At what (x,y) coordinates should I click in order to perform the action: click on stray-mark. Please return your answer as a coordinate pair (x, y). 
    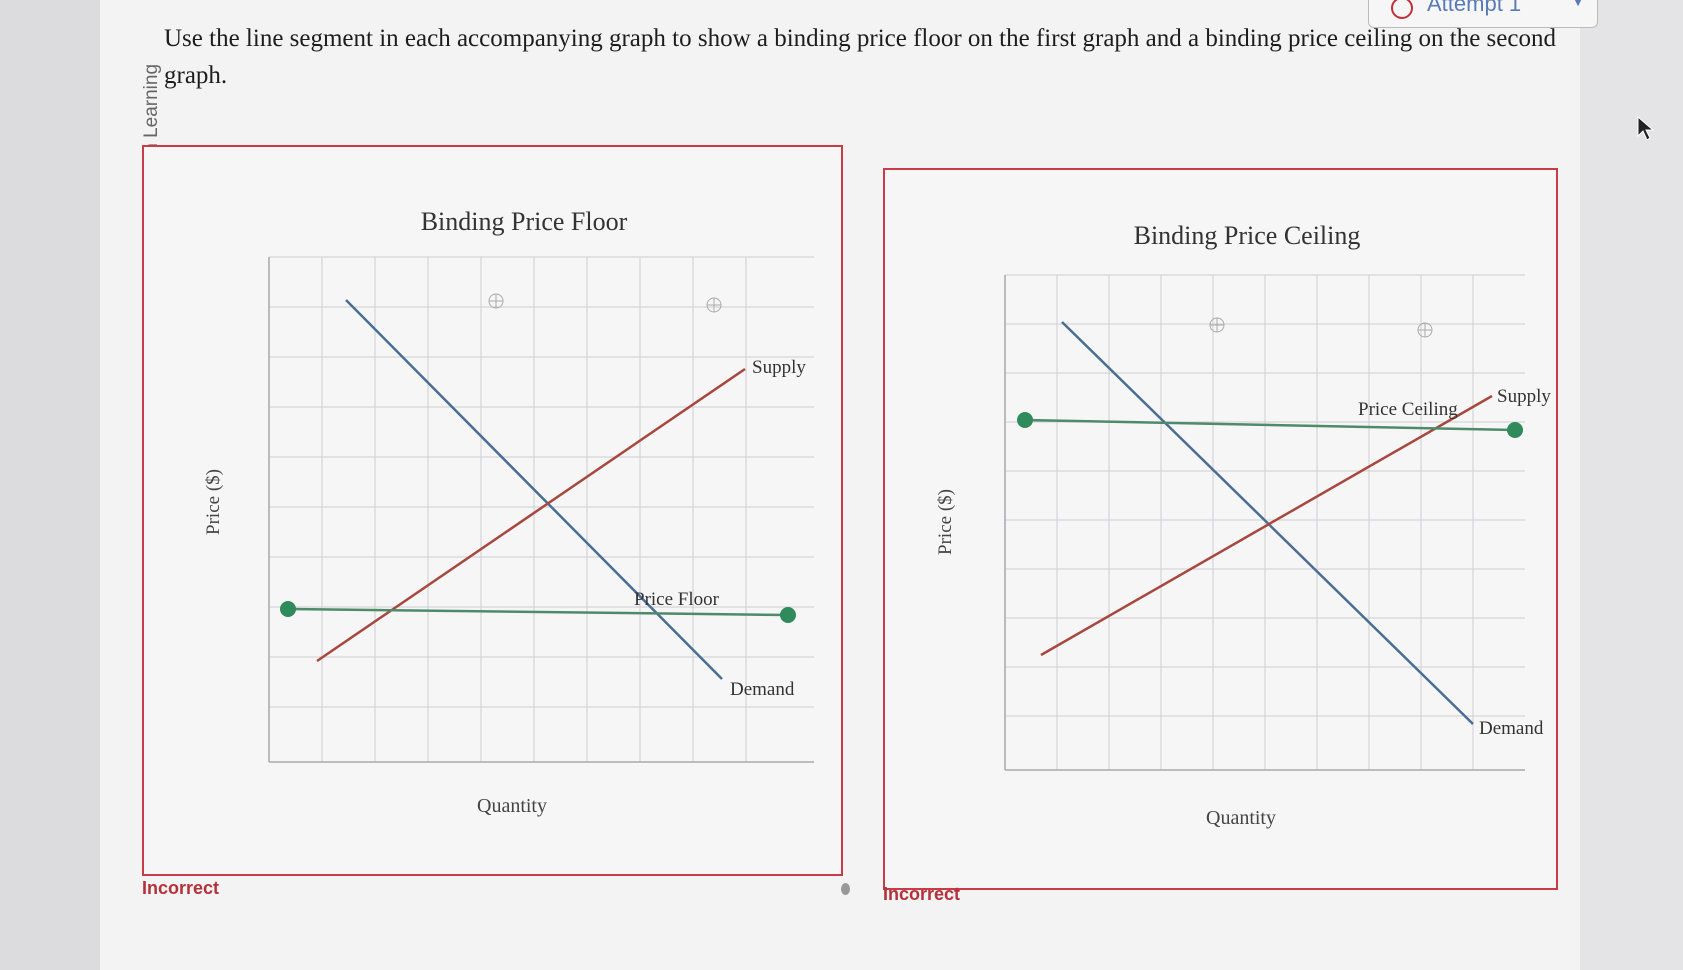
    Looking at the image, I should click on (845, 889).